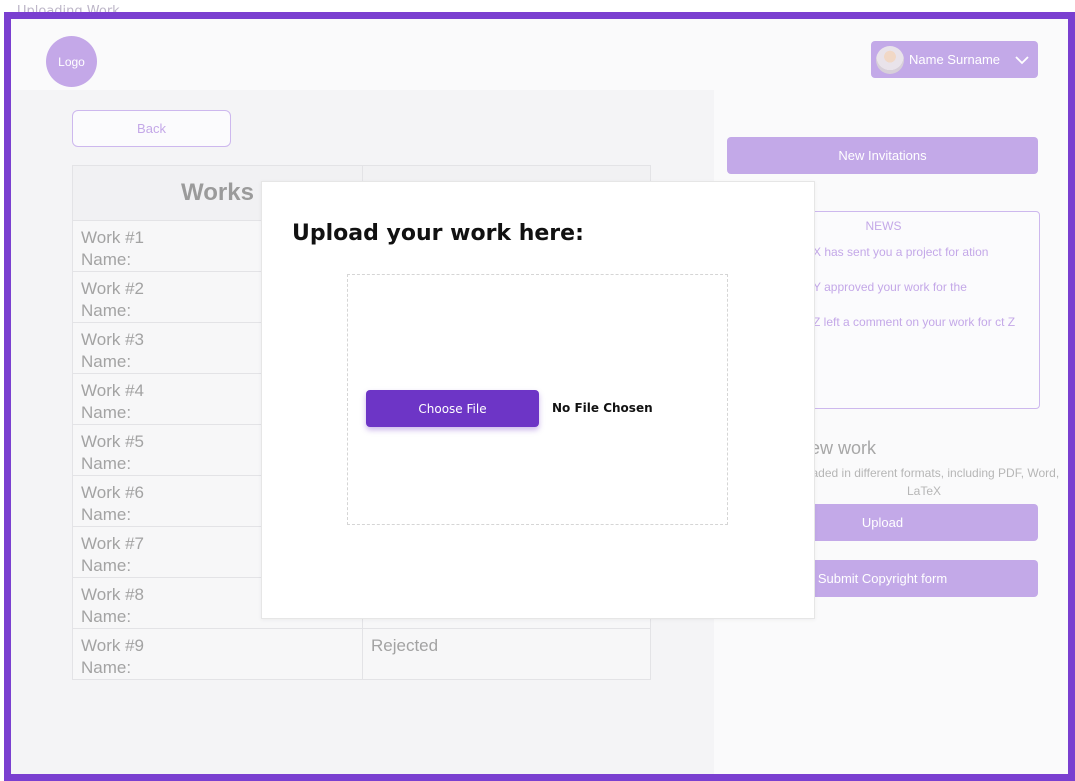 This screenshot has width=1075, height=781. Describe the element at coordinates (918, 322) in the screenshot. I see `news-item: Z left a comment on your work for ct Z` at that location.